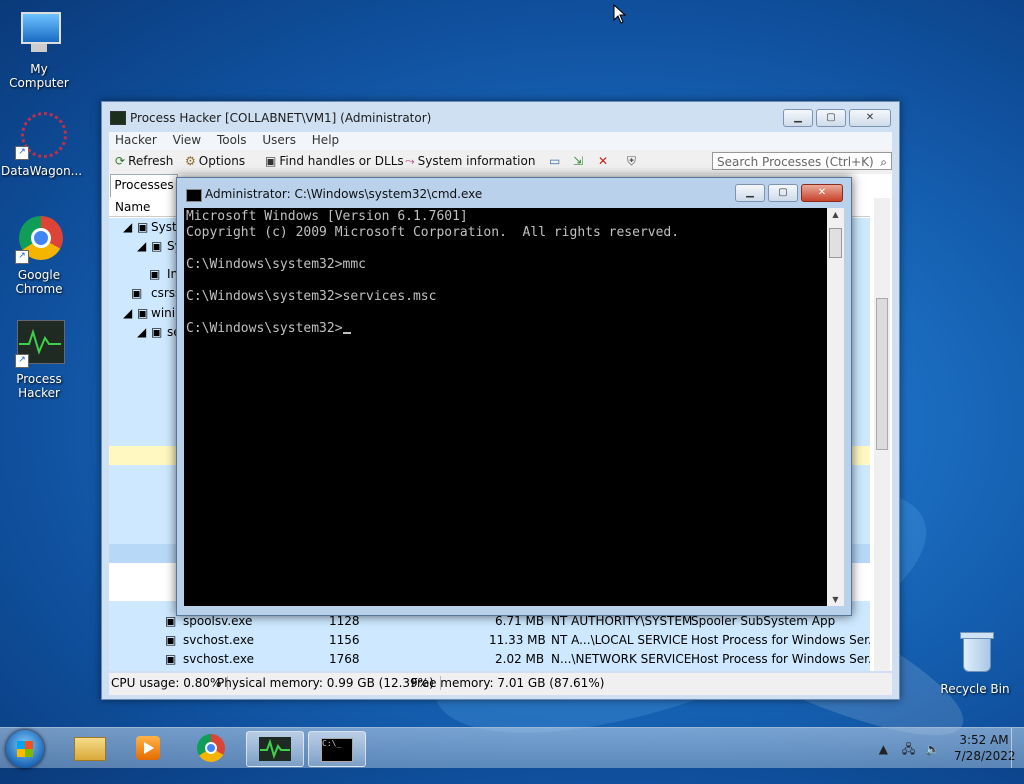 The image size is (1024, 784). What do you see at coordinates (603, 161) in the screenshot?
I see `terminate-icon: ✕` at bounding box center [603, 161].